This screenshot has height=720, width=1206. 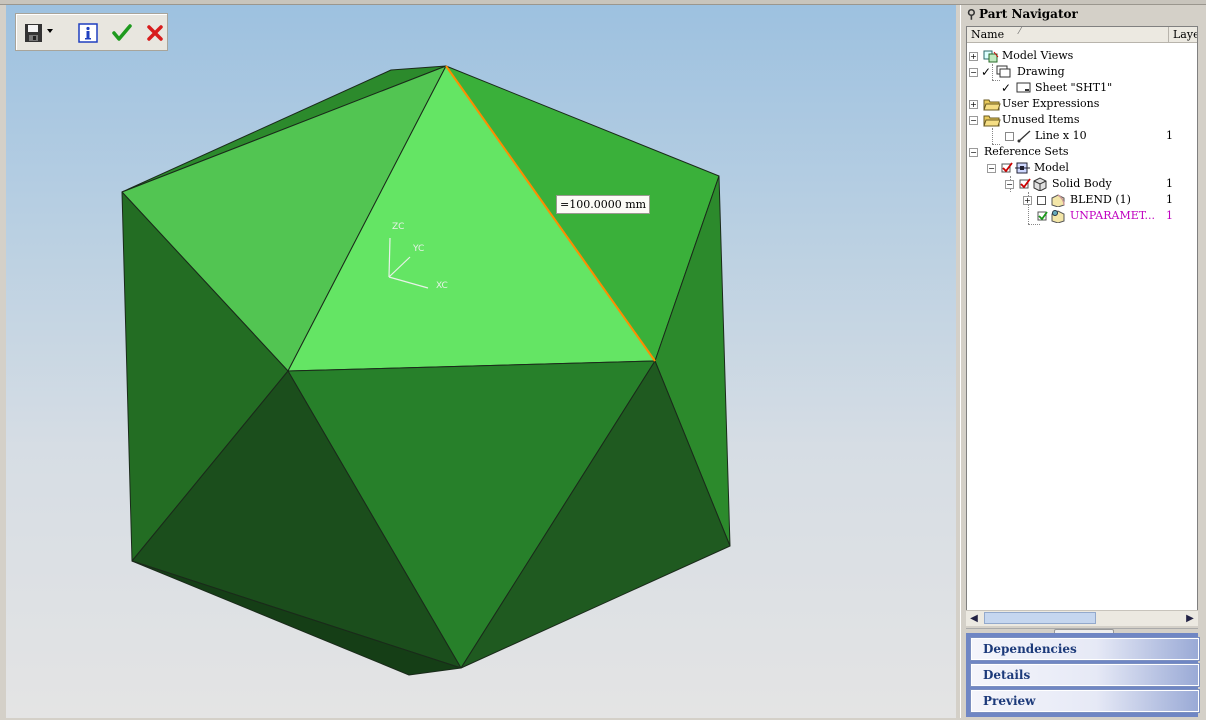 I want to click on info-button, so click(x=88, y=33).